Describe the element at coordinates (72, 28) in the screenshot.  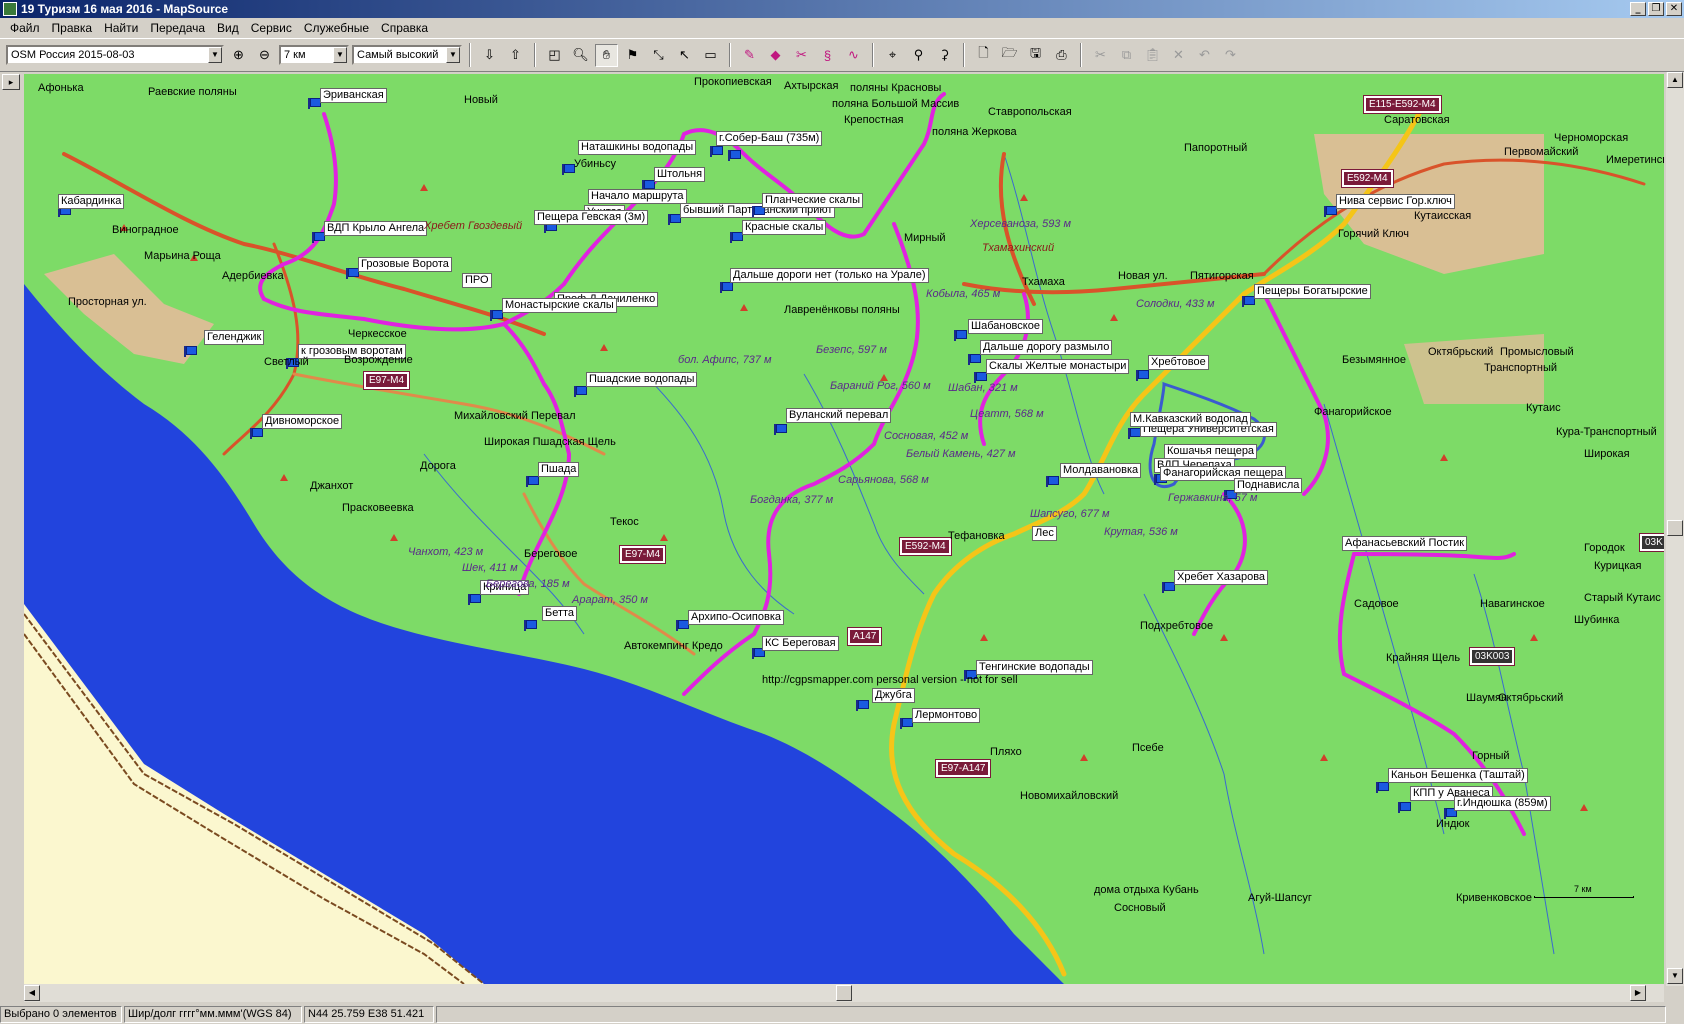
I see `menu-edit: Правка` at that location.